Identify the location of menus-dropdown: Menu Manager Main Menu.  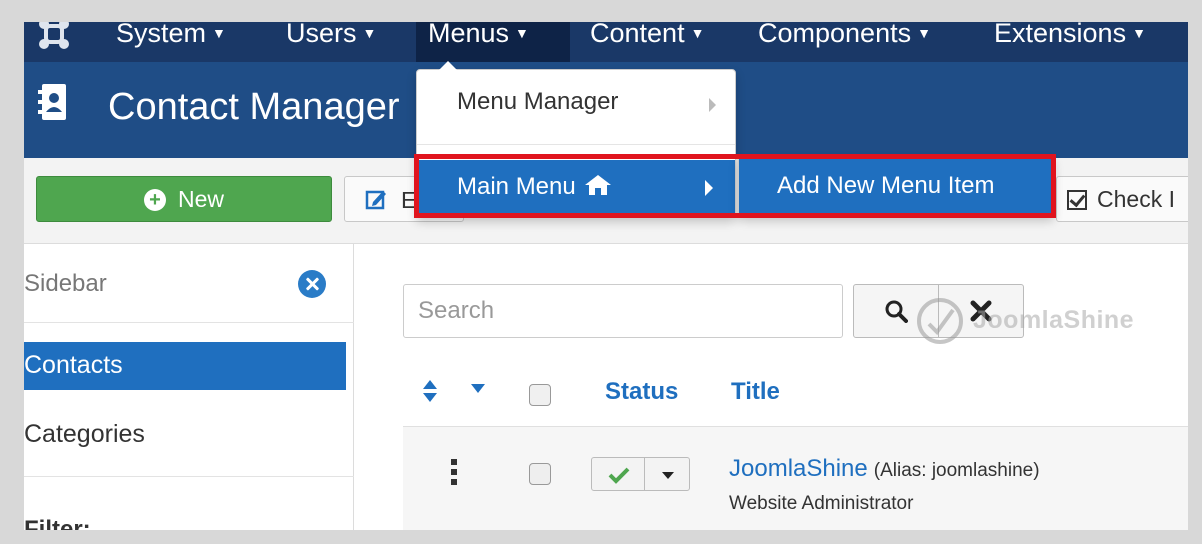
(576, 139).